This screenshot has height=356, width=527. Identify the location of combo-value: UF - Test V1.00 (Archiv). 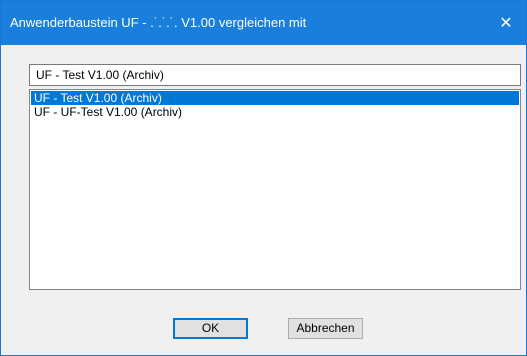
(100, 75).